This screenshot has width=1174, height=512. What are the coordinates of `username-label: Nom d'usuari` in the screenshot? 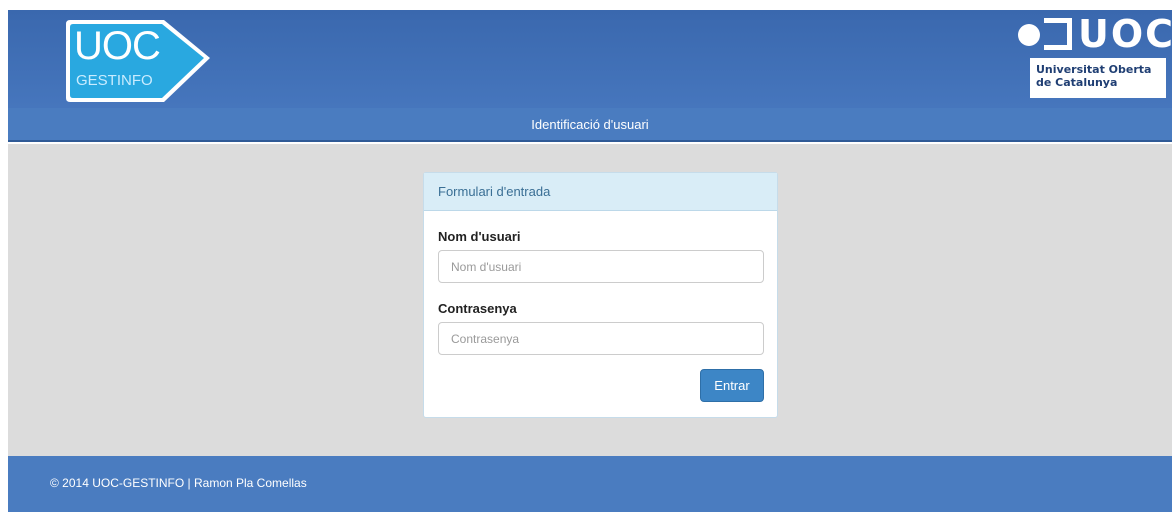 It's located at (479, 236).